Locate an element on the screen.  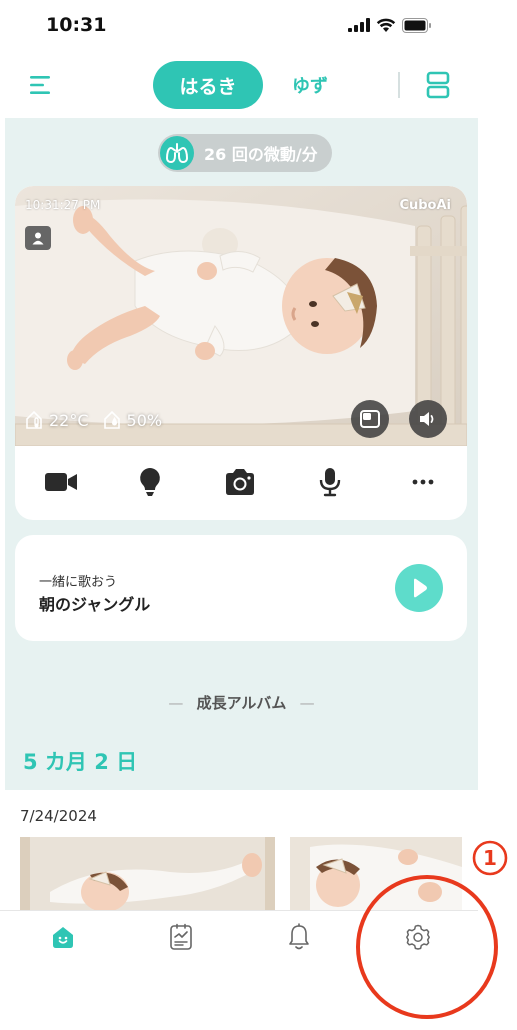
bottom-tab-bar is located at coordinates (239, 970).